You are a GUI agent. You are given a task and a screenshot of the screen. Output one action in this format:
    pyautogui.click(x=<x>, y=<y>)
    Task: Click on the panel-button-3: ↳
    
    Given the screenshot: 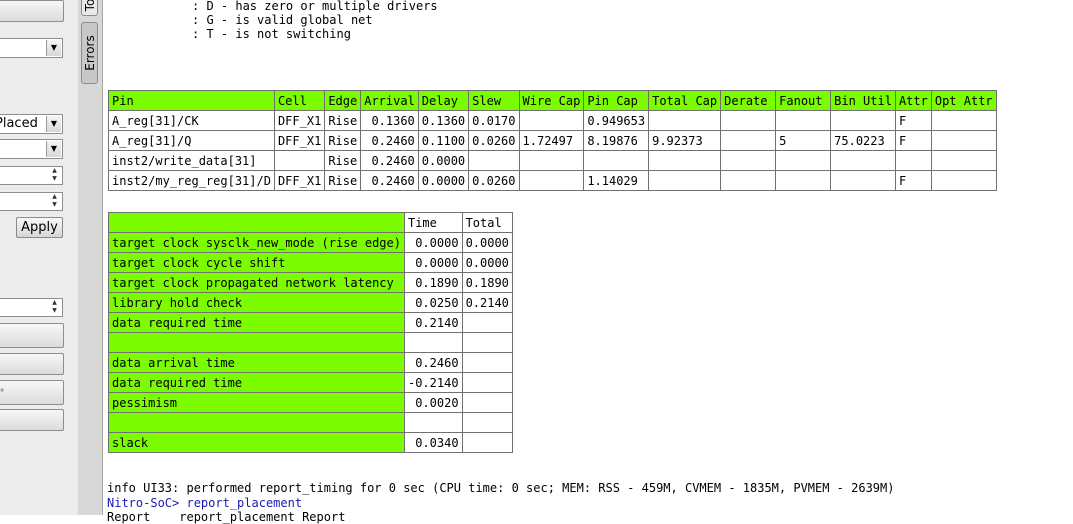 What is the action you would take?
    pyautogui.click(x=32, y=392)
    